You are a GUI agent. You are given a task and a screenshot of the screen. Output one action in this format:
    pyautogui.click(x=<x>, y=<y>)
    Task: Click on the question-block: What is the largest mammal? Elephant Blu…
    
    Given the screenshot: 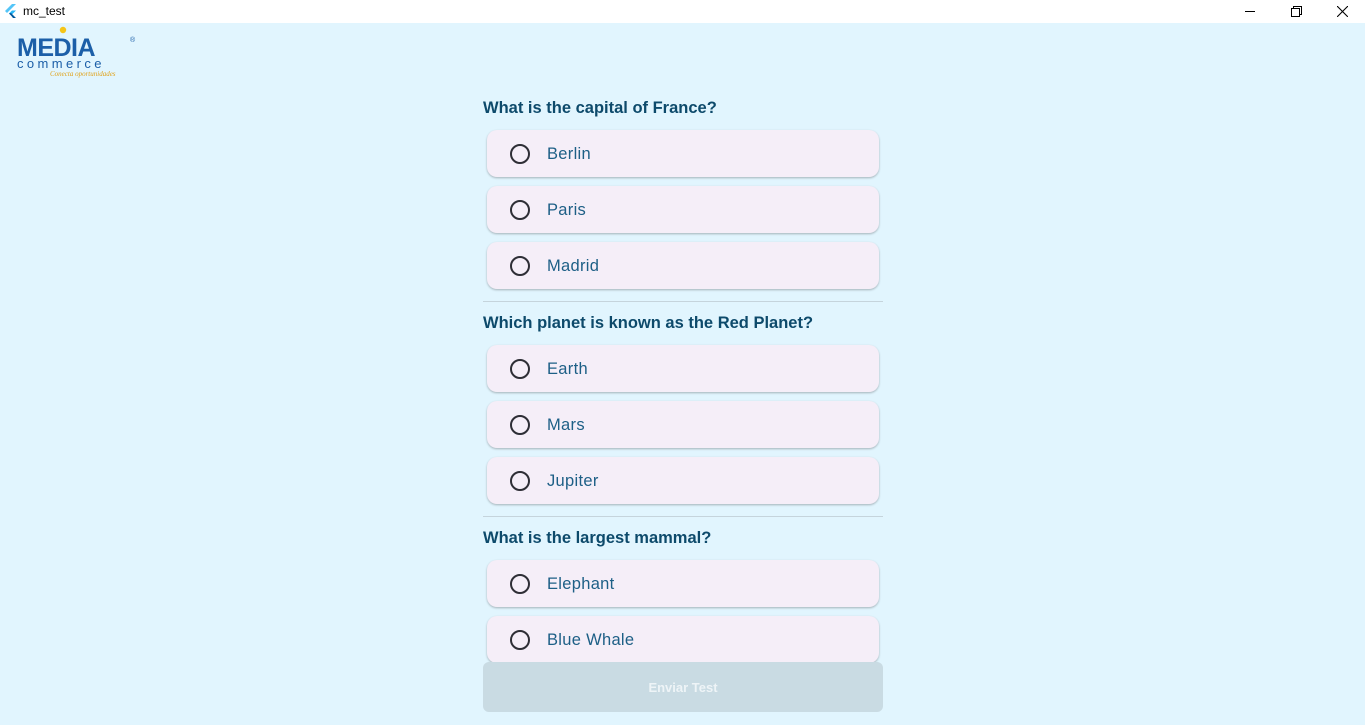 What is the action you would take?
    pyautogui.click(x=683, y=594)
    